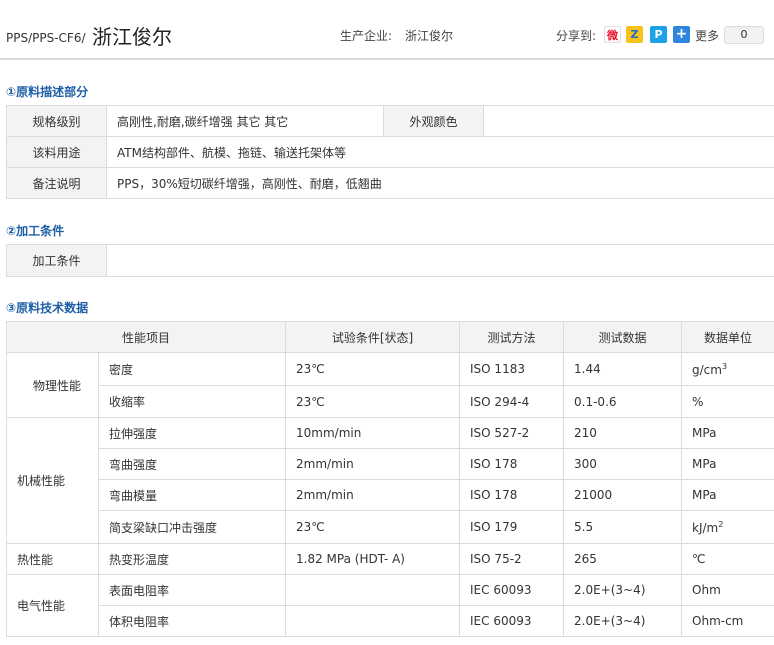 The width and height of the screenshot is (774, 645). I want to click on more-plus-icon: +, so click(681, 34).